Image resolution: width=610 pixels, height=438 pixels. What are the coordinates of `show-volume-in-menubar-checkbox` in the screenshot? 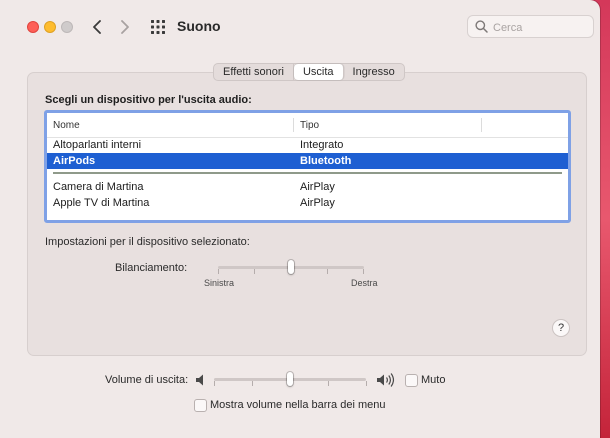 It's located at (200, 405).